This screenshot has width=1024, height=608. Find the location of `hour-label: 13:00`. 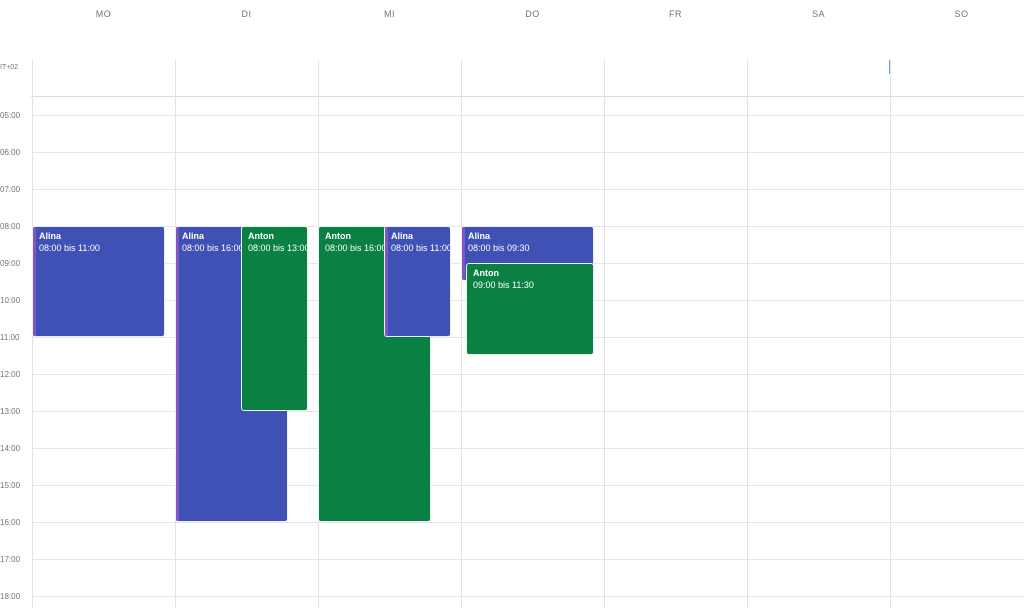

hour-label: 13:00 is located at coordinates (10, 411).